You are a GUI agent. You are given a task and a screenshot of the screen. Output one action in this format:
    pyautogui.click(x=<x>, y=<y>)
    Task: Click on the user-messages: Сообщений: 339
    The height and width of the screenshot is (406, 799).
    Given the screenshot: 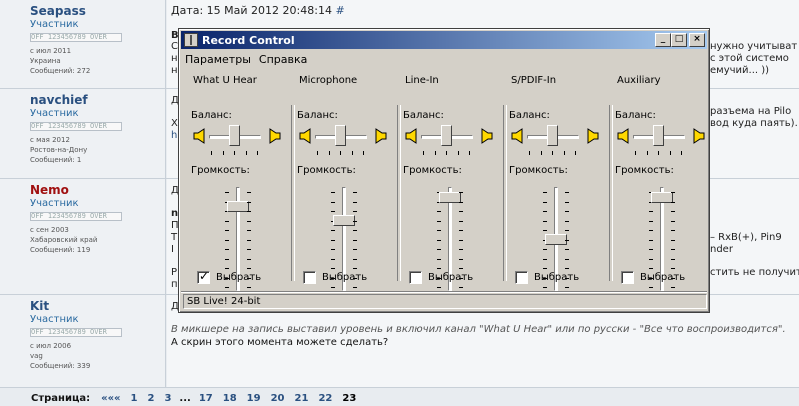 What is the action you would take?
    pyautogui.click(x=60, y=366)
    